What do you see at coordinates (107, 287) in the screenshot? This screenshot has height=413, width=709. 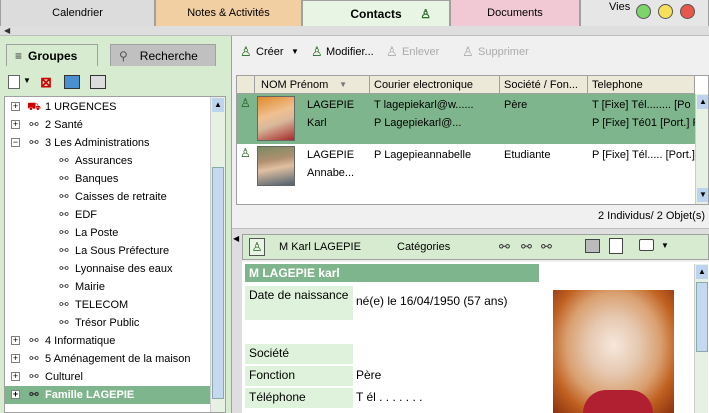 I see `tree-item: ⚯ Mairie` at bounding box center [107, 287].